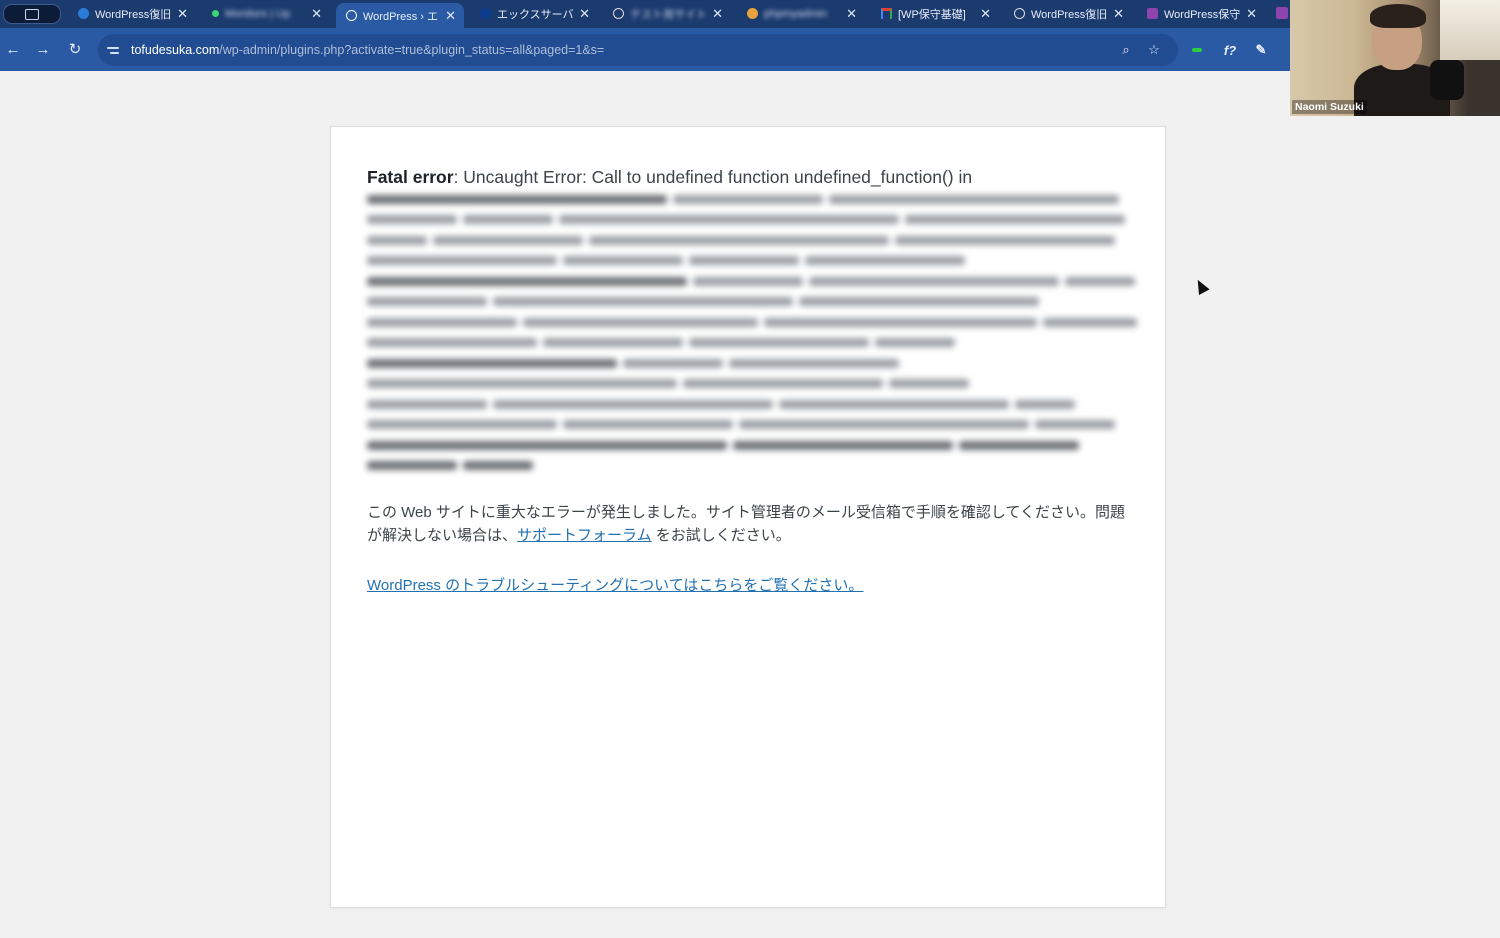 The width and height of the screenshot is (1500, 938). I want to click on tab-search-button, so click(32, 14).